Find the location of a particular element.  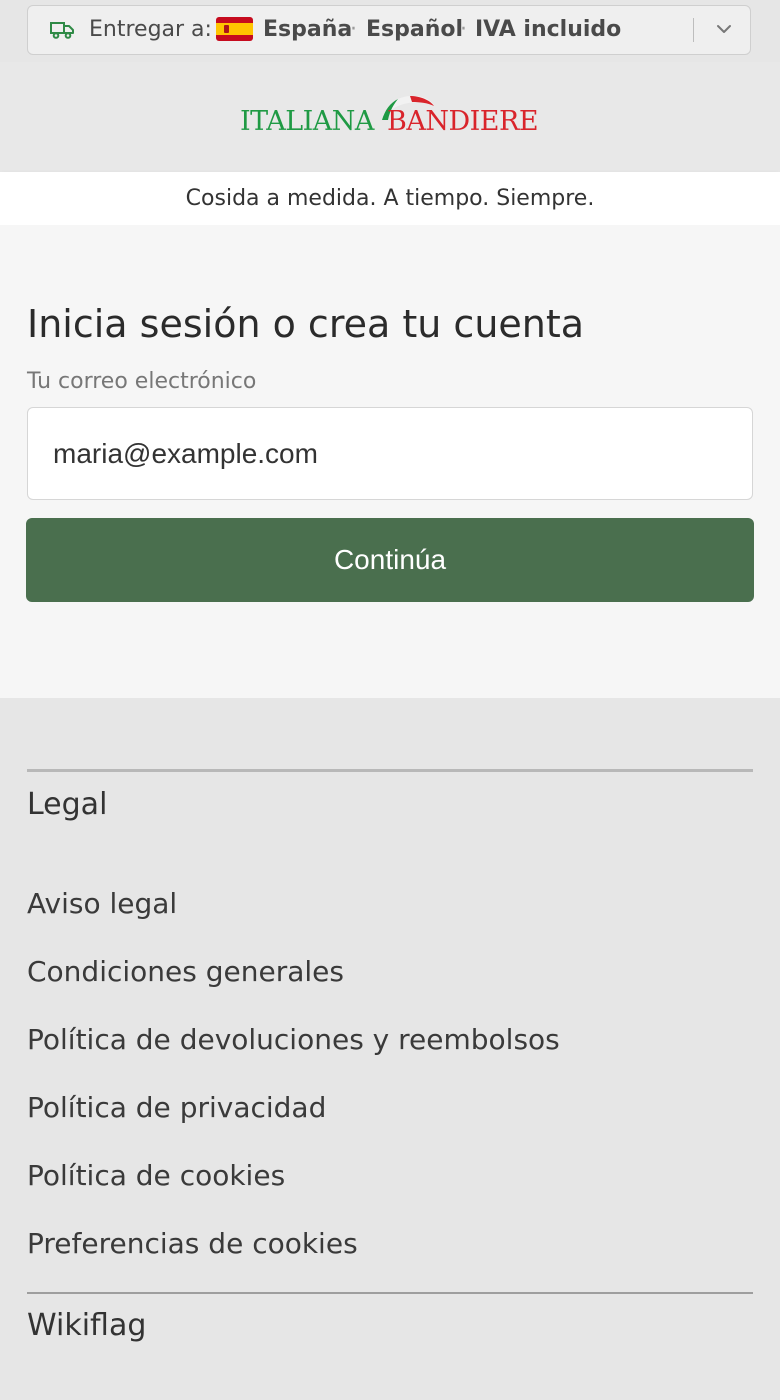

spain-flag-icon is located at coordinates (234, 29).